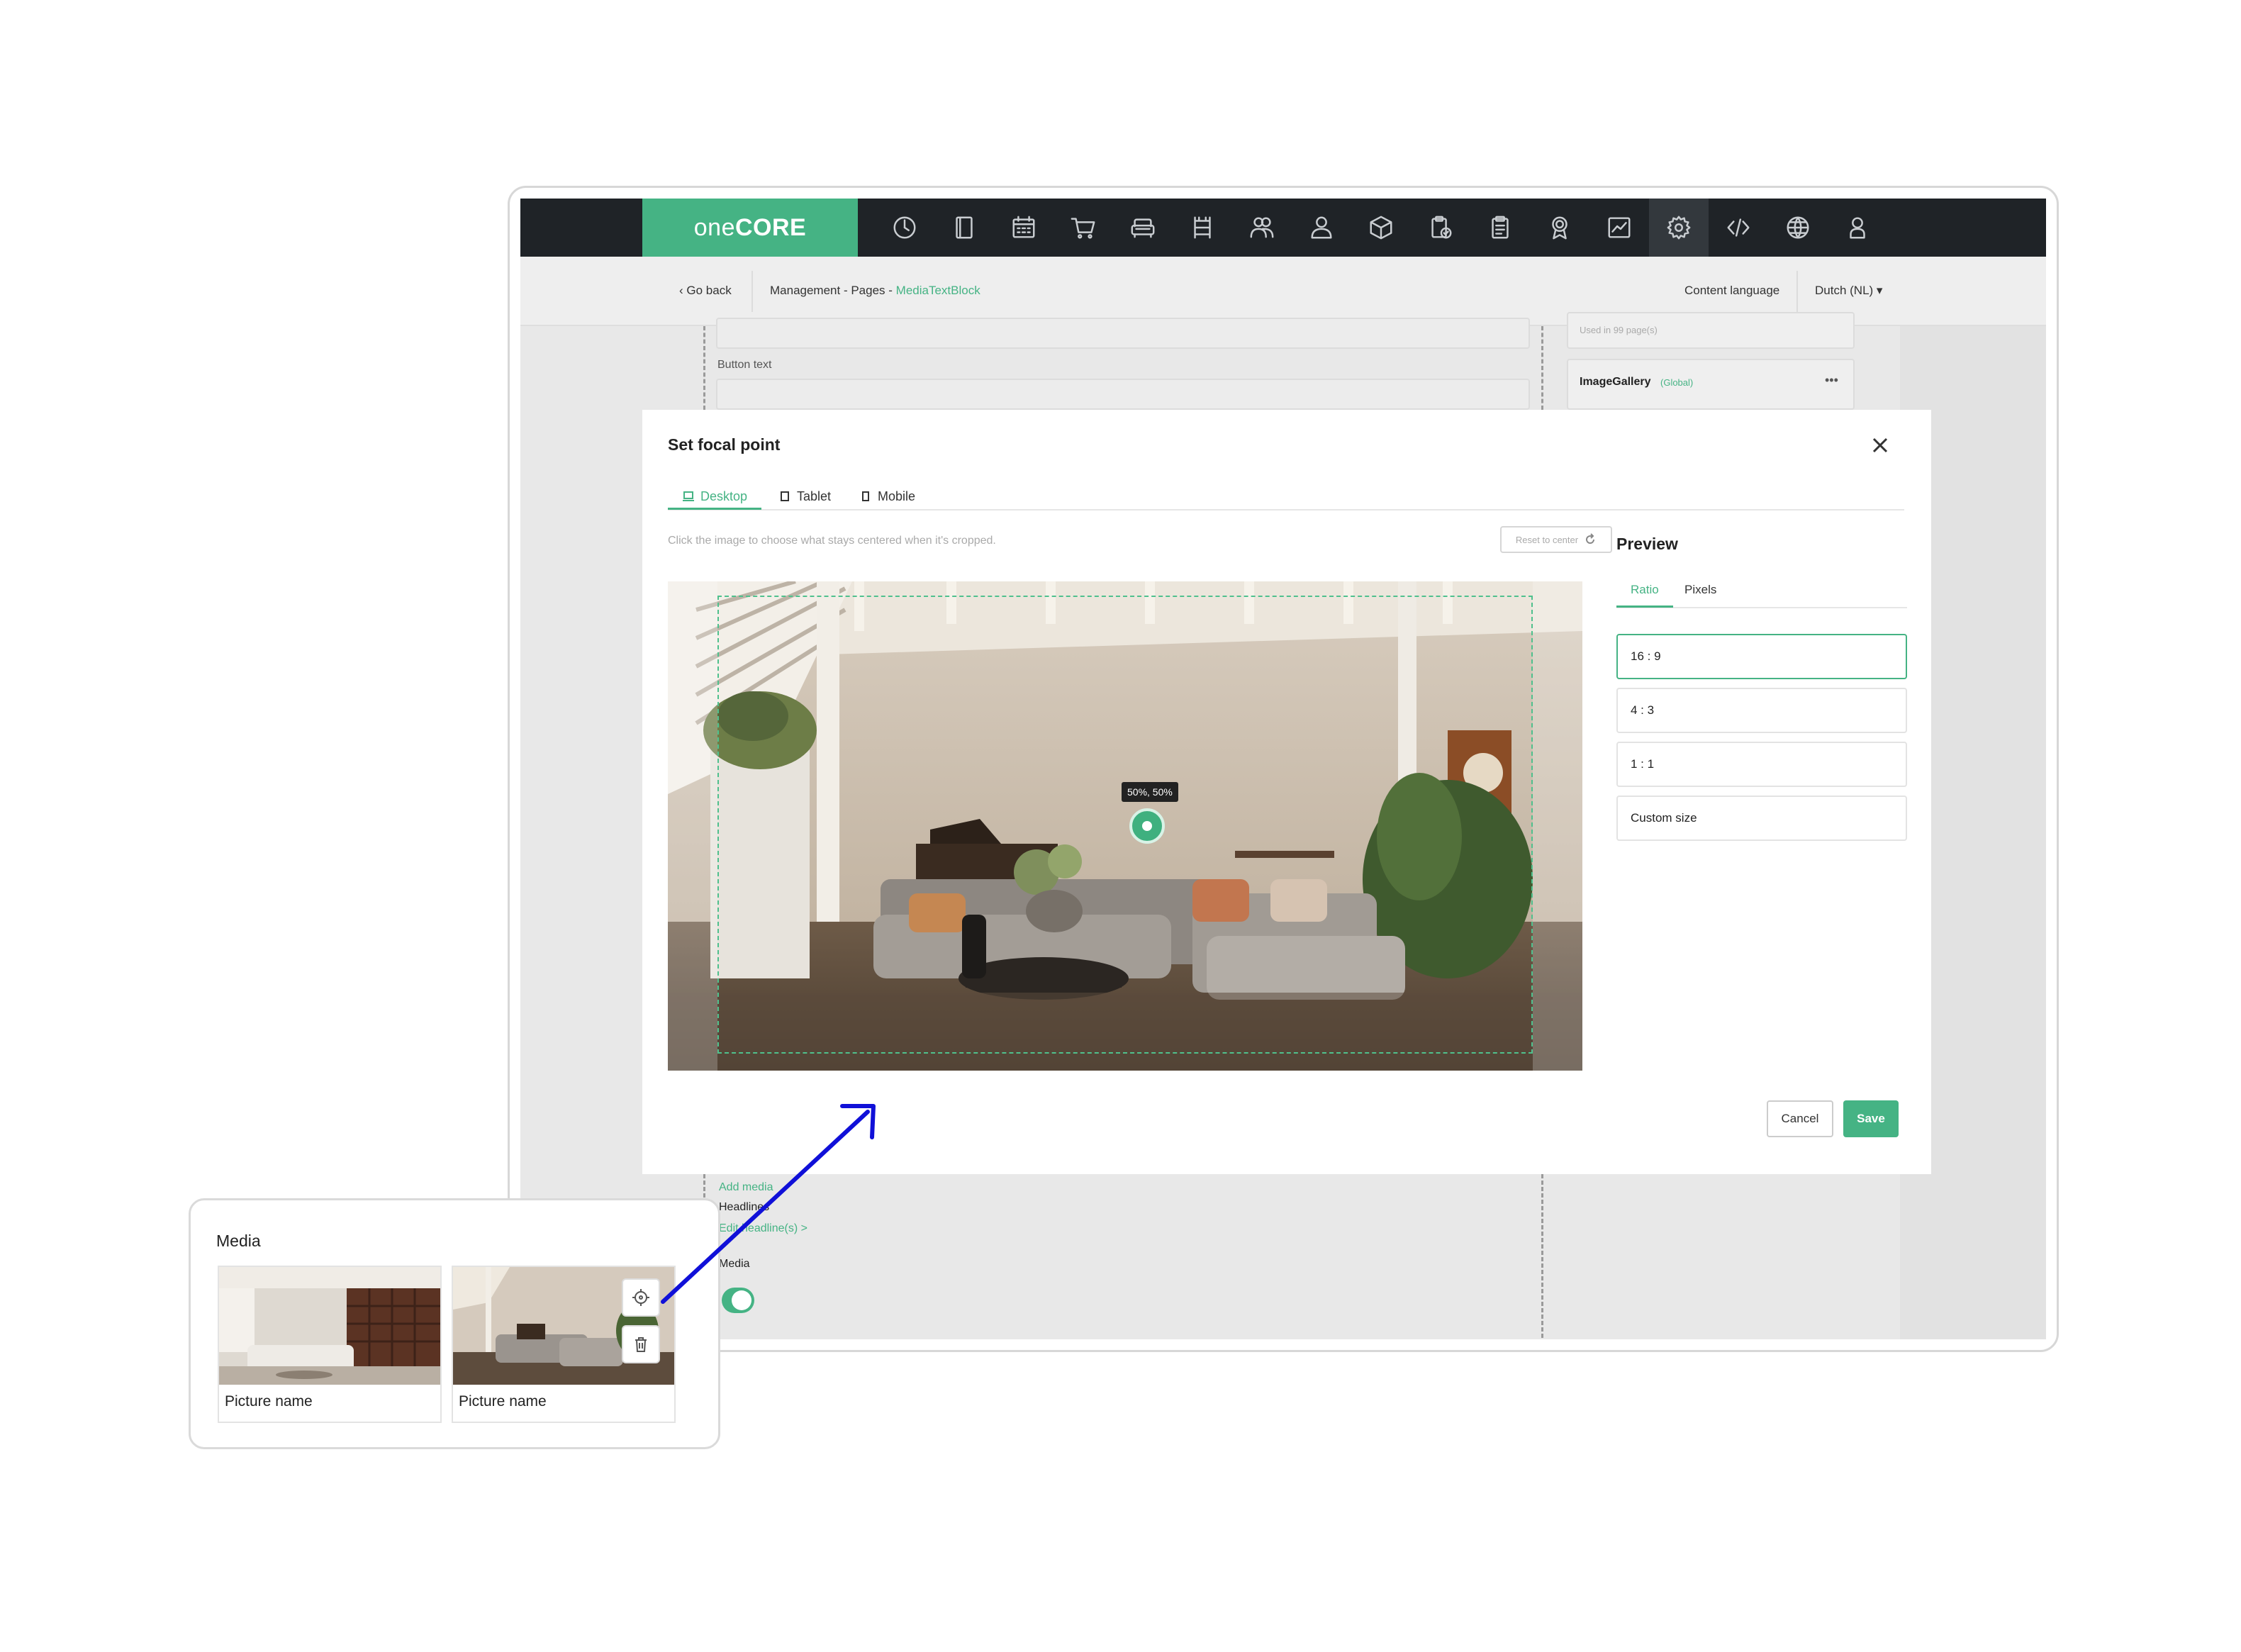 This screenshot has width=2241, height=1652. Describe the element at coordinates (1547, 539) in the screenshot. I see `reset-label: Reset to center` at that location.